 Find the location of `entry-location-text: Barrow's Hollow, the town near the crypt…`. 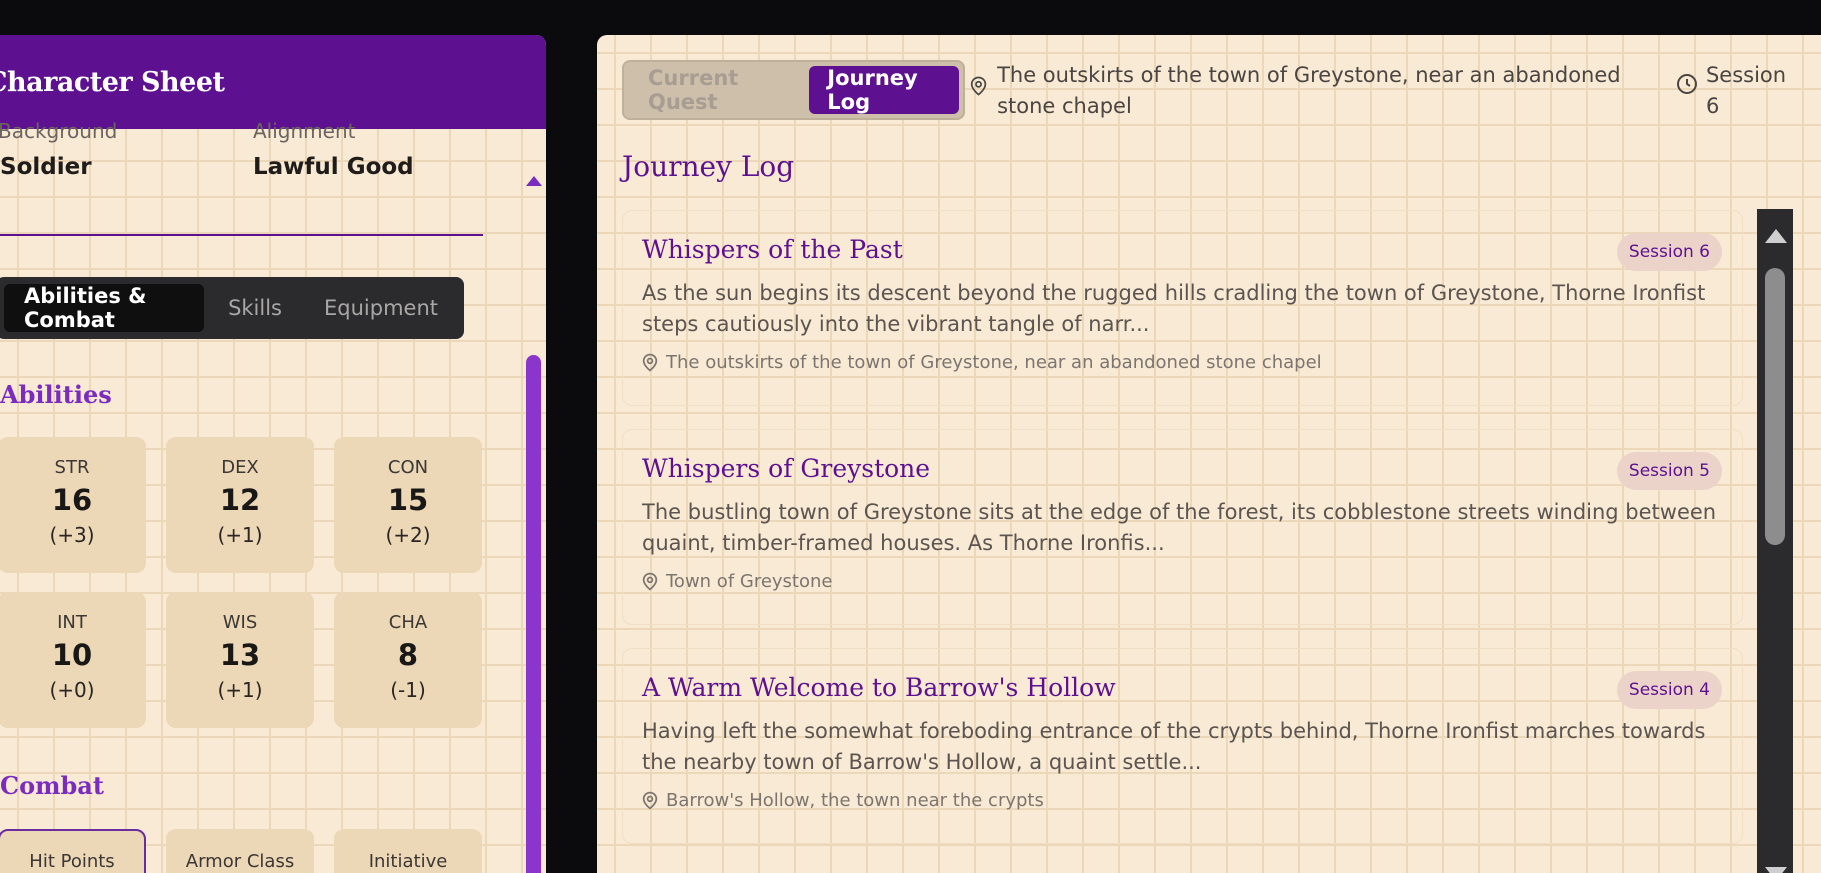

entry-location-text: Barrow's Hollow, the town near the crypt… is located at coordinates (855, 800).